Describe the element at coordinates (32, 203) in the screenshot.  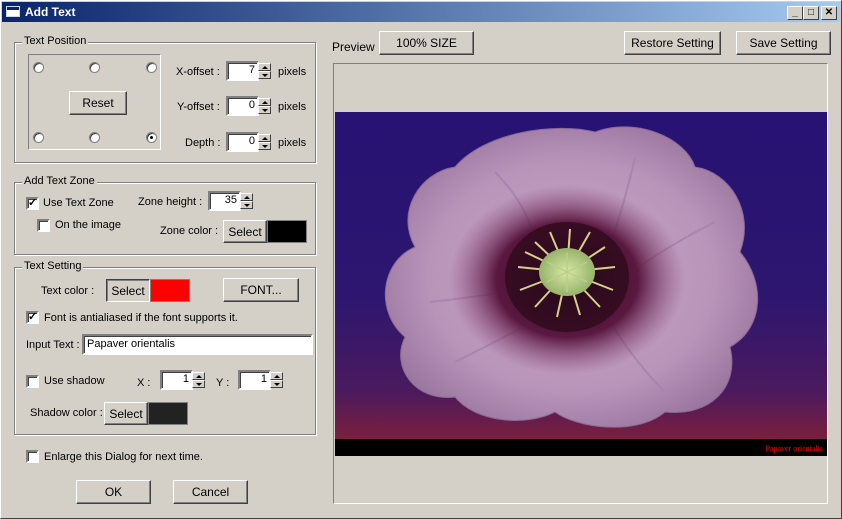
I see `use-text-zone-checkbox: ✓` at that location.